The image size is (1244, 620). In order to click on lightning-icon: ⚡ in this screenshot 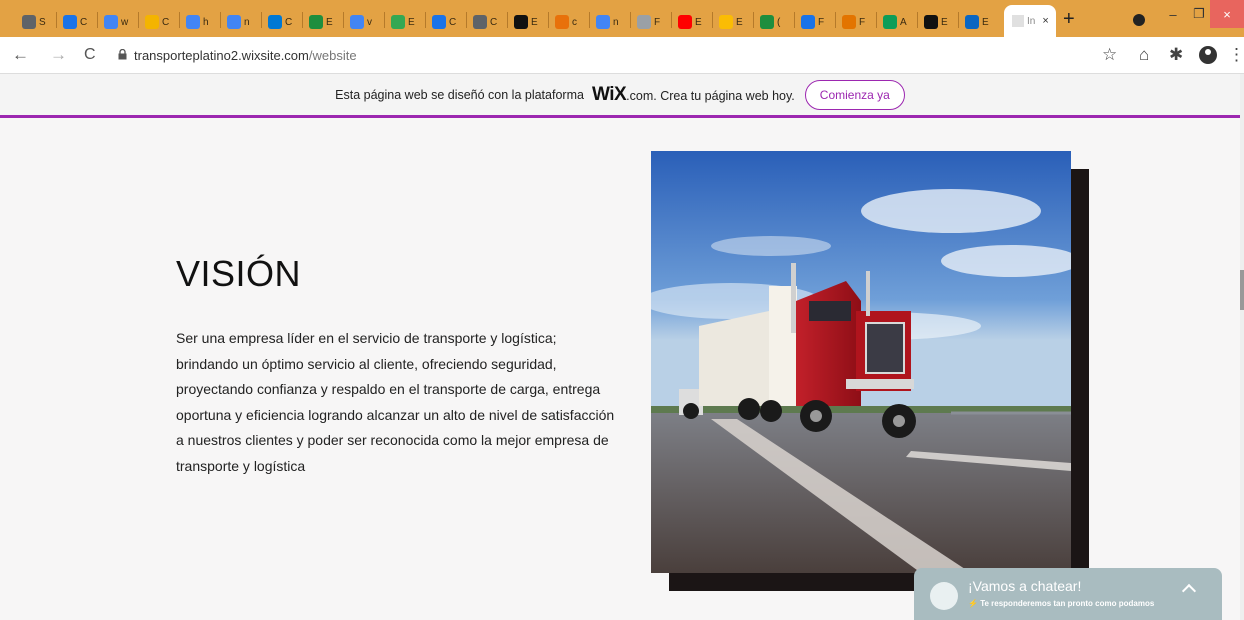, I will do `click(974, 603)`.